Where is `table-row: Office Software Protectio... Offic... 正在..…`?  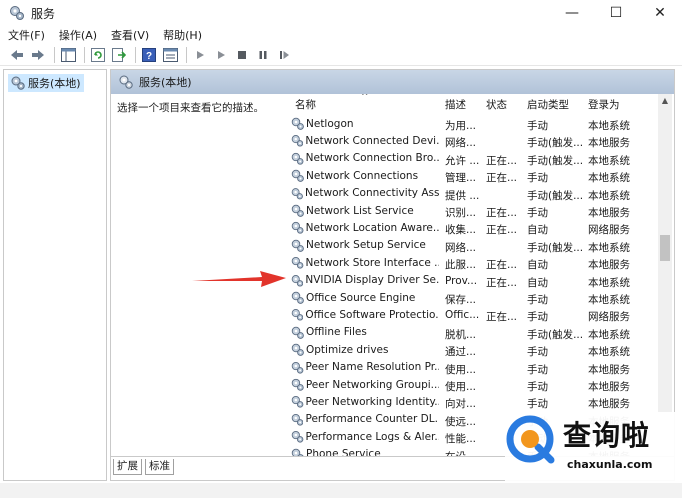 table-row: Office Software Protectio... Offic... 正在..… is located at coordinates (472, 315).